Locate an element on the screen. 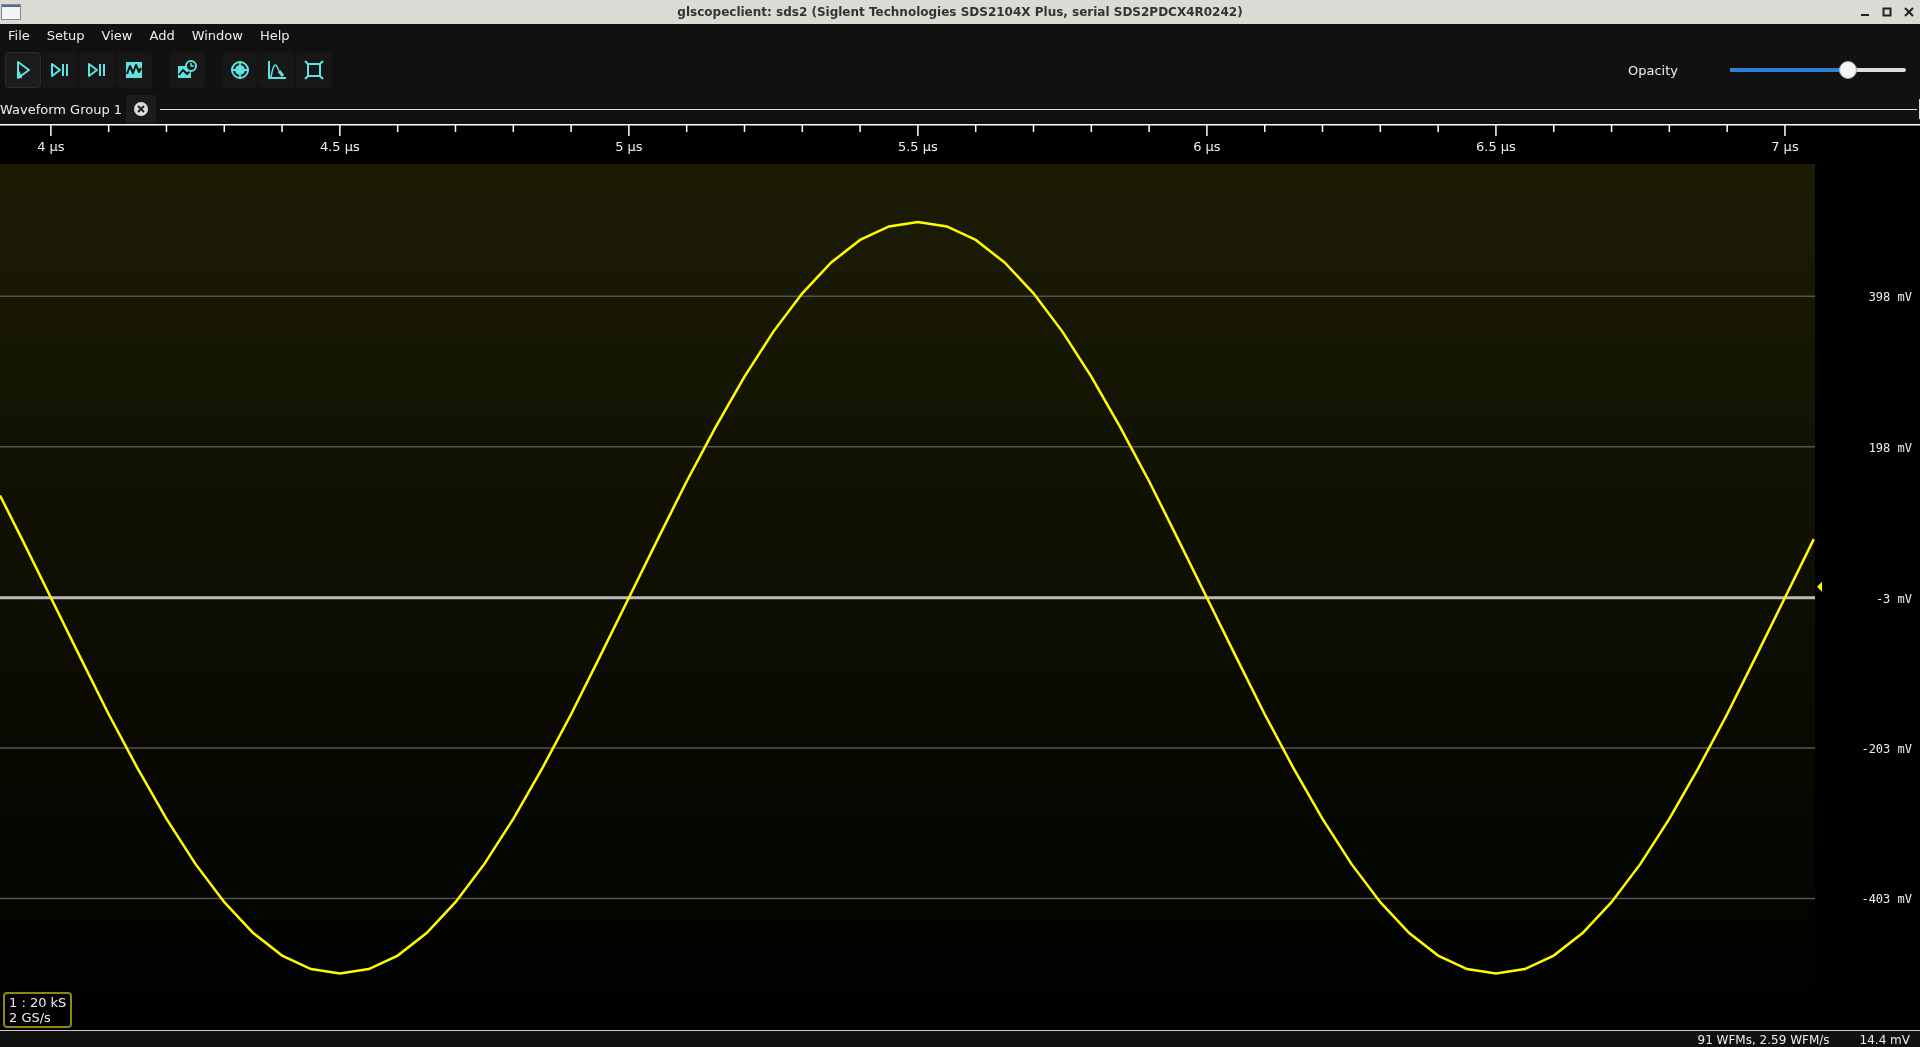 The width and height of the screenshot is (1920, 1047). trigger-marker-icon is located at coordinates (1819, 586).